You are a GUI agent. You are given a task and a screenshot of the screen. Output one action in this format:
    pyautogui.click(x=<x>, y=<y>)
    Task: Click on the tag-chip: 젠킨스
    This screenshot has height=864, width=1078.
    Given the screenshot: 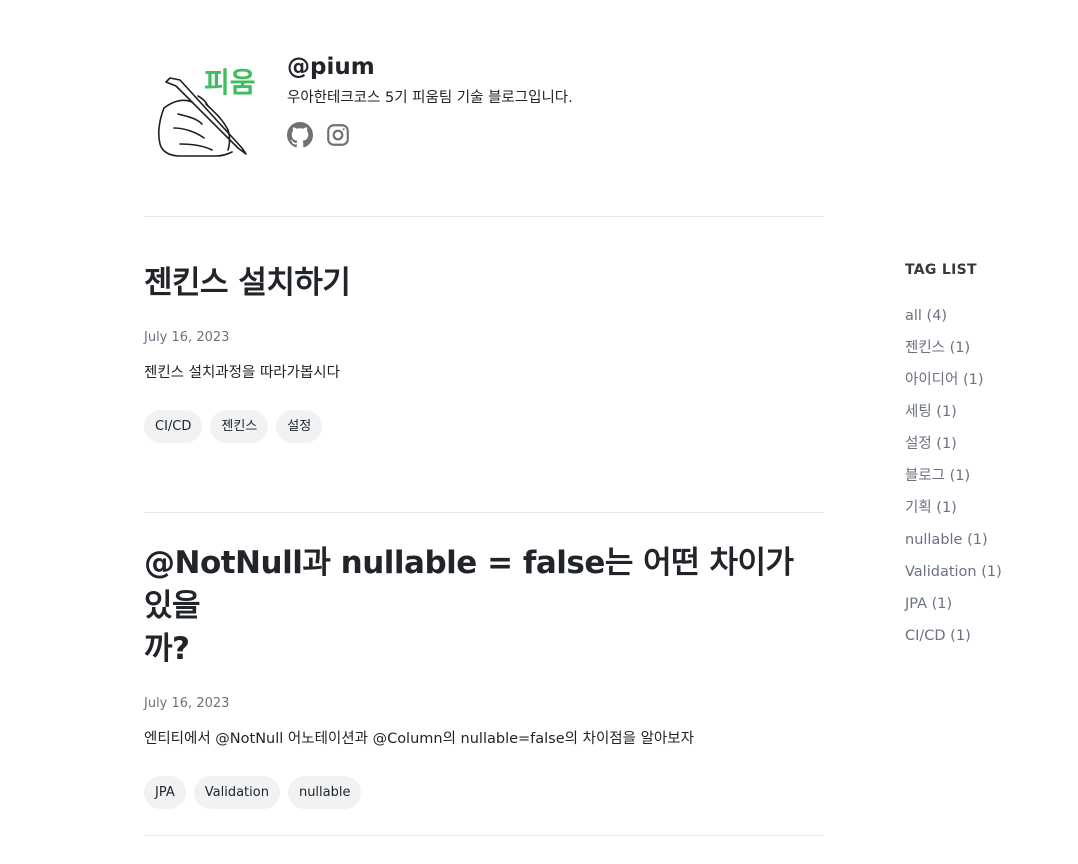 What is the action you would take?
    pyautogui.click(x=239, y=426)
    